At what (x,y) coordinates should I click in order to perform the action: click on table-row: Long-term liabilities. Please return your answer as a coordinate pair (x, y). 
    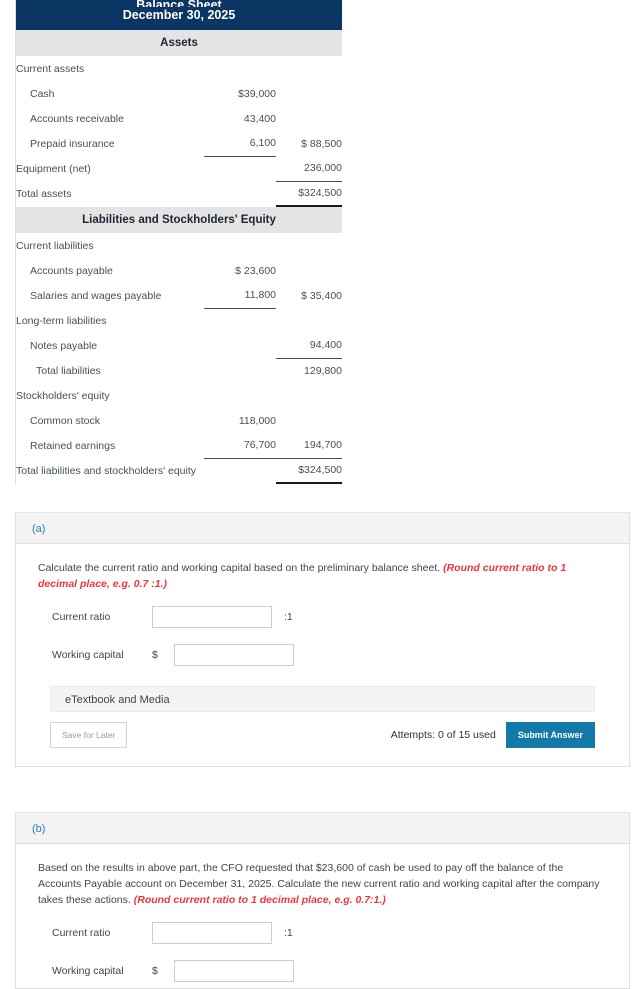
    Looking at the image, I should click on (179, 320).